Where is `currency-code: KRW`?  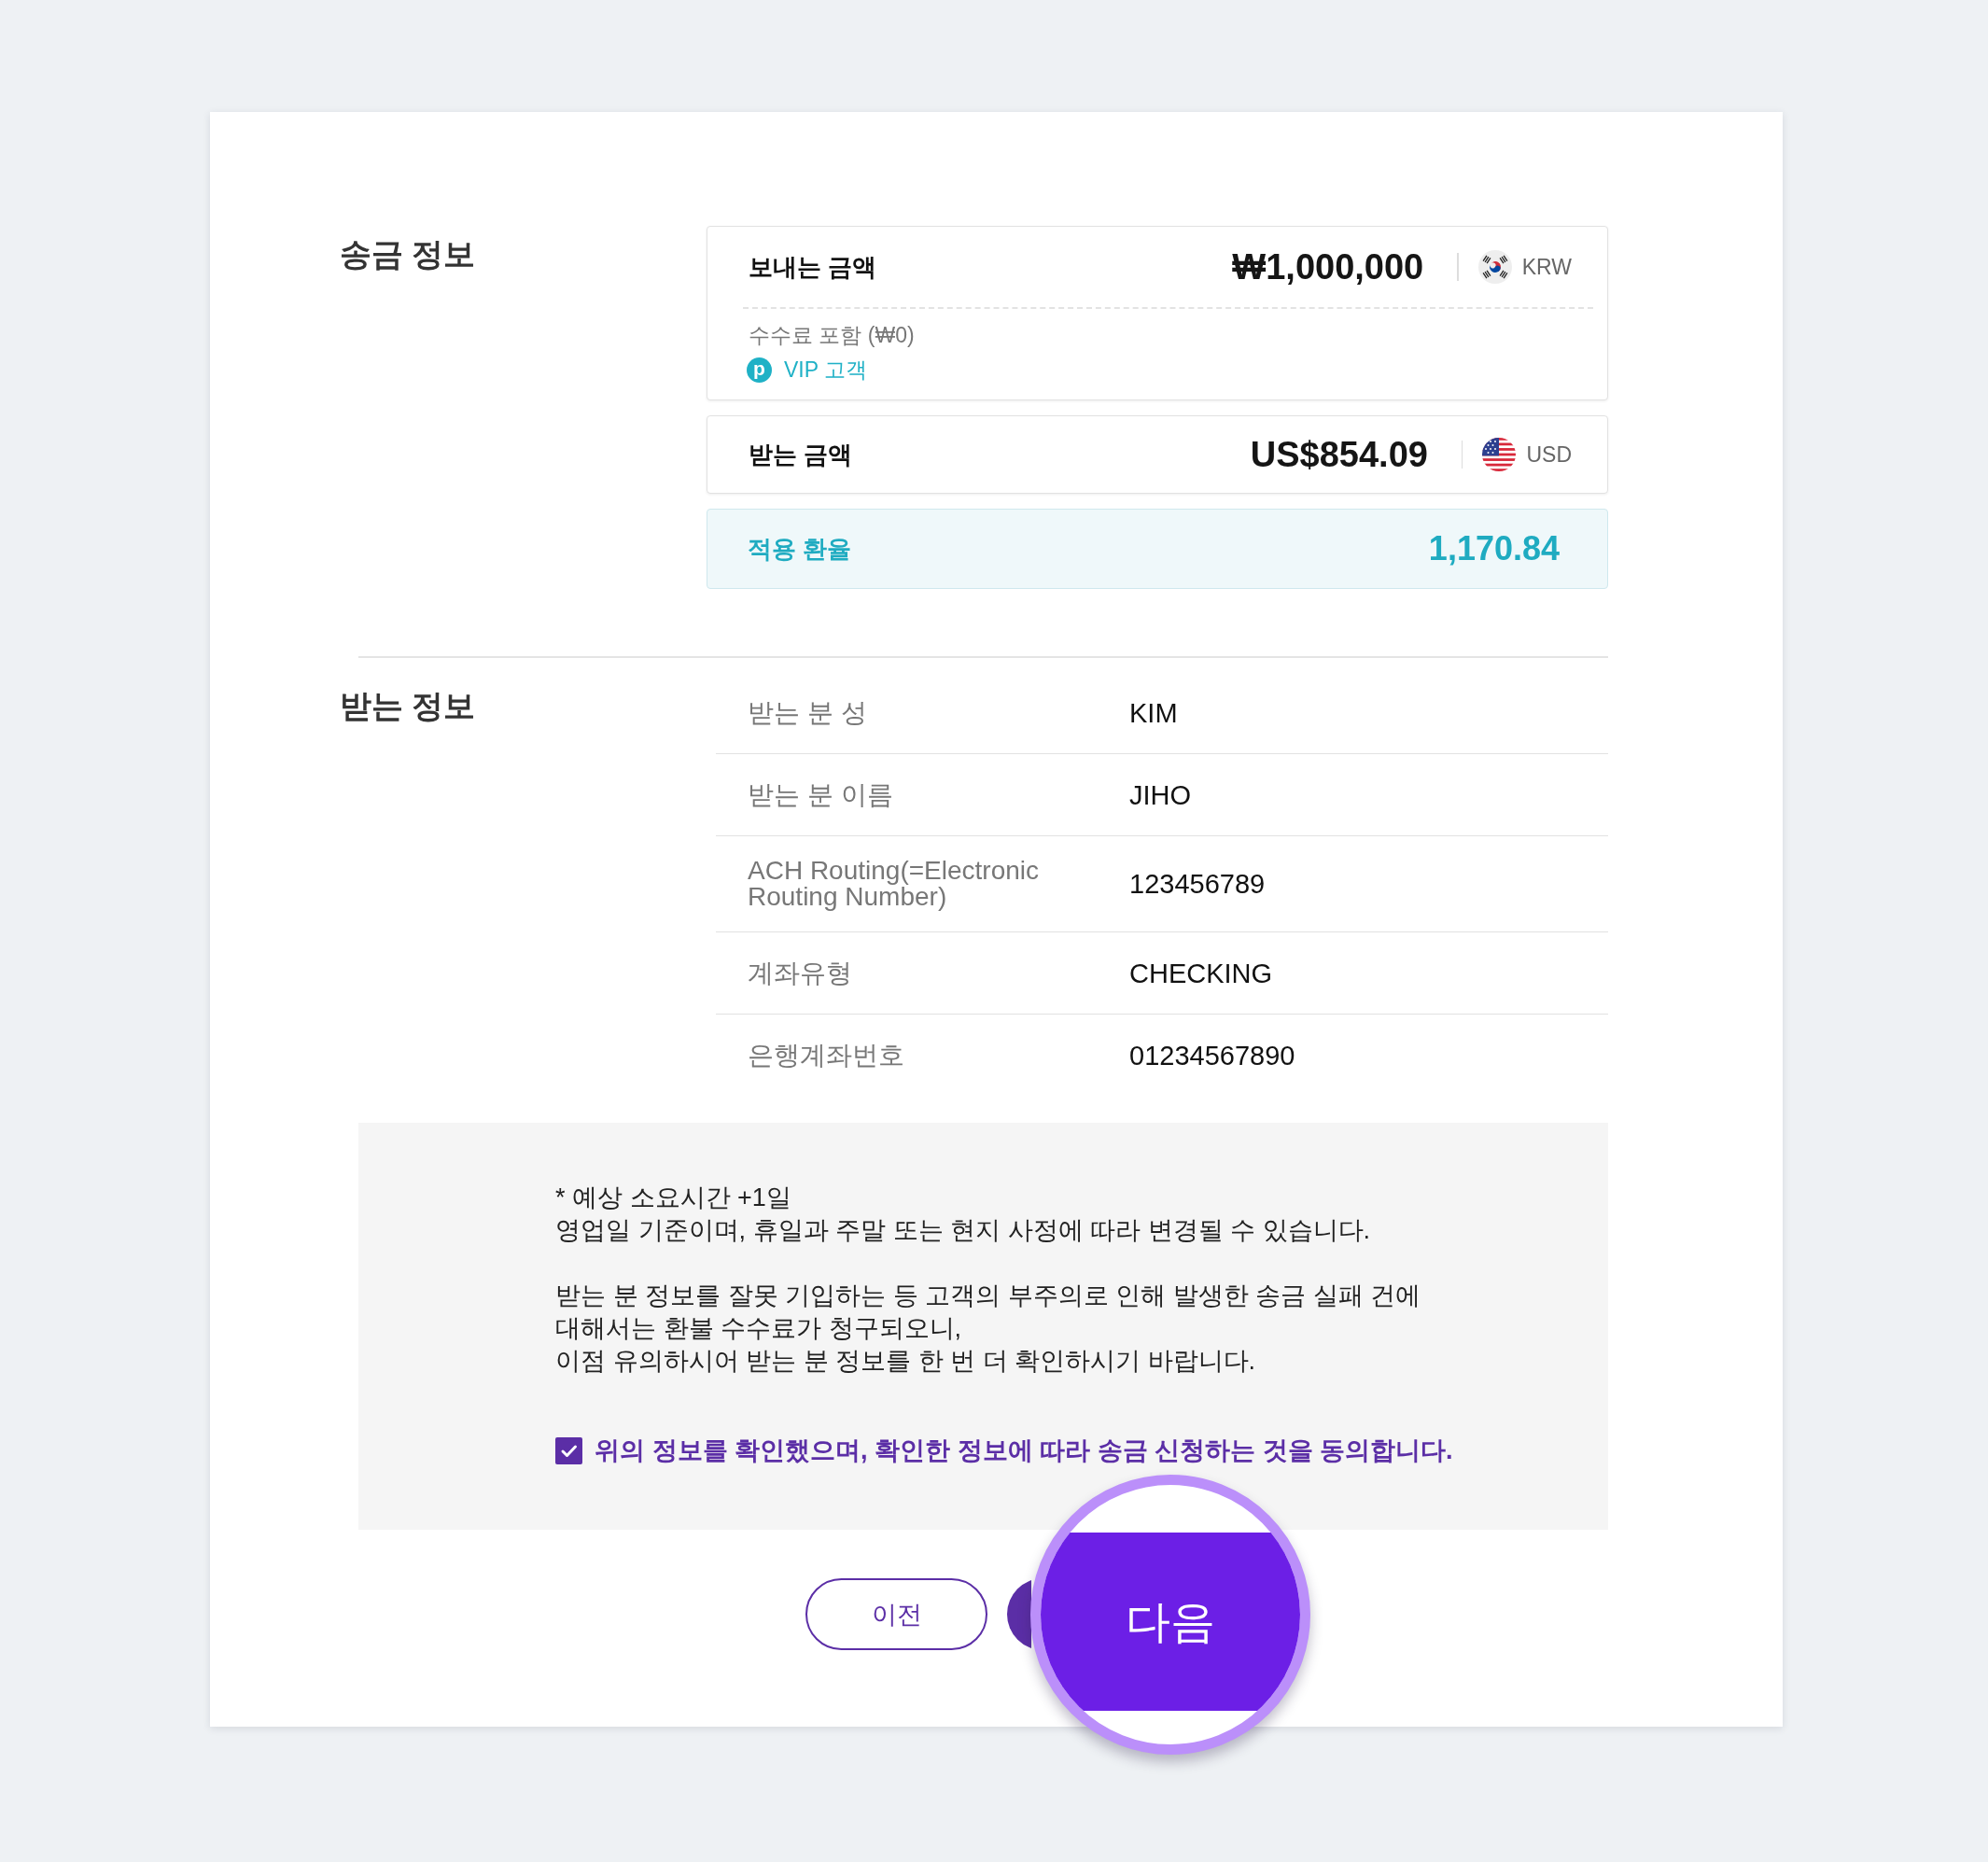
currency-code: KRW is located at coordinates (1546, 267).